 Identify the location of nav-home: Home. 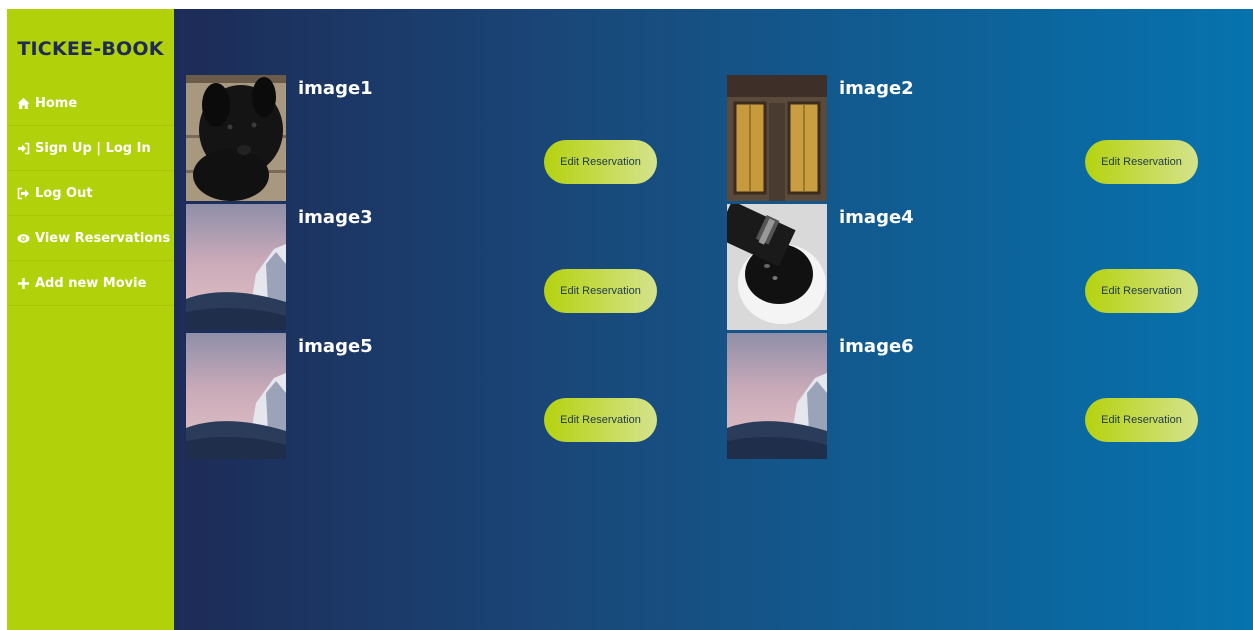
(90, 103).